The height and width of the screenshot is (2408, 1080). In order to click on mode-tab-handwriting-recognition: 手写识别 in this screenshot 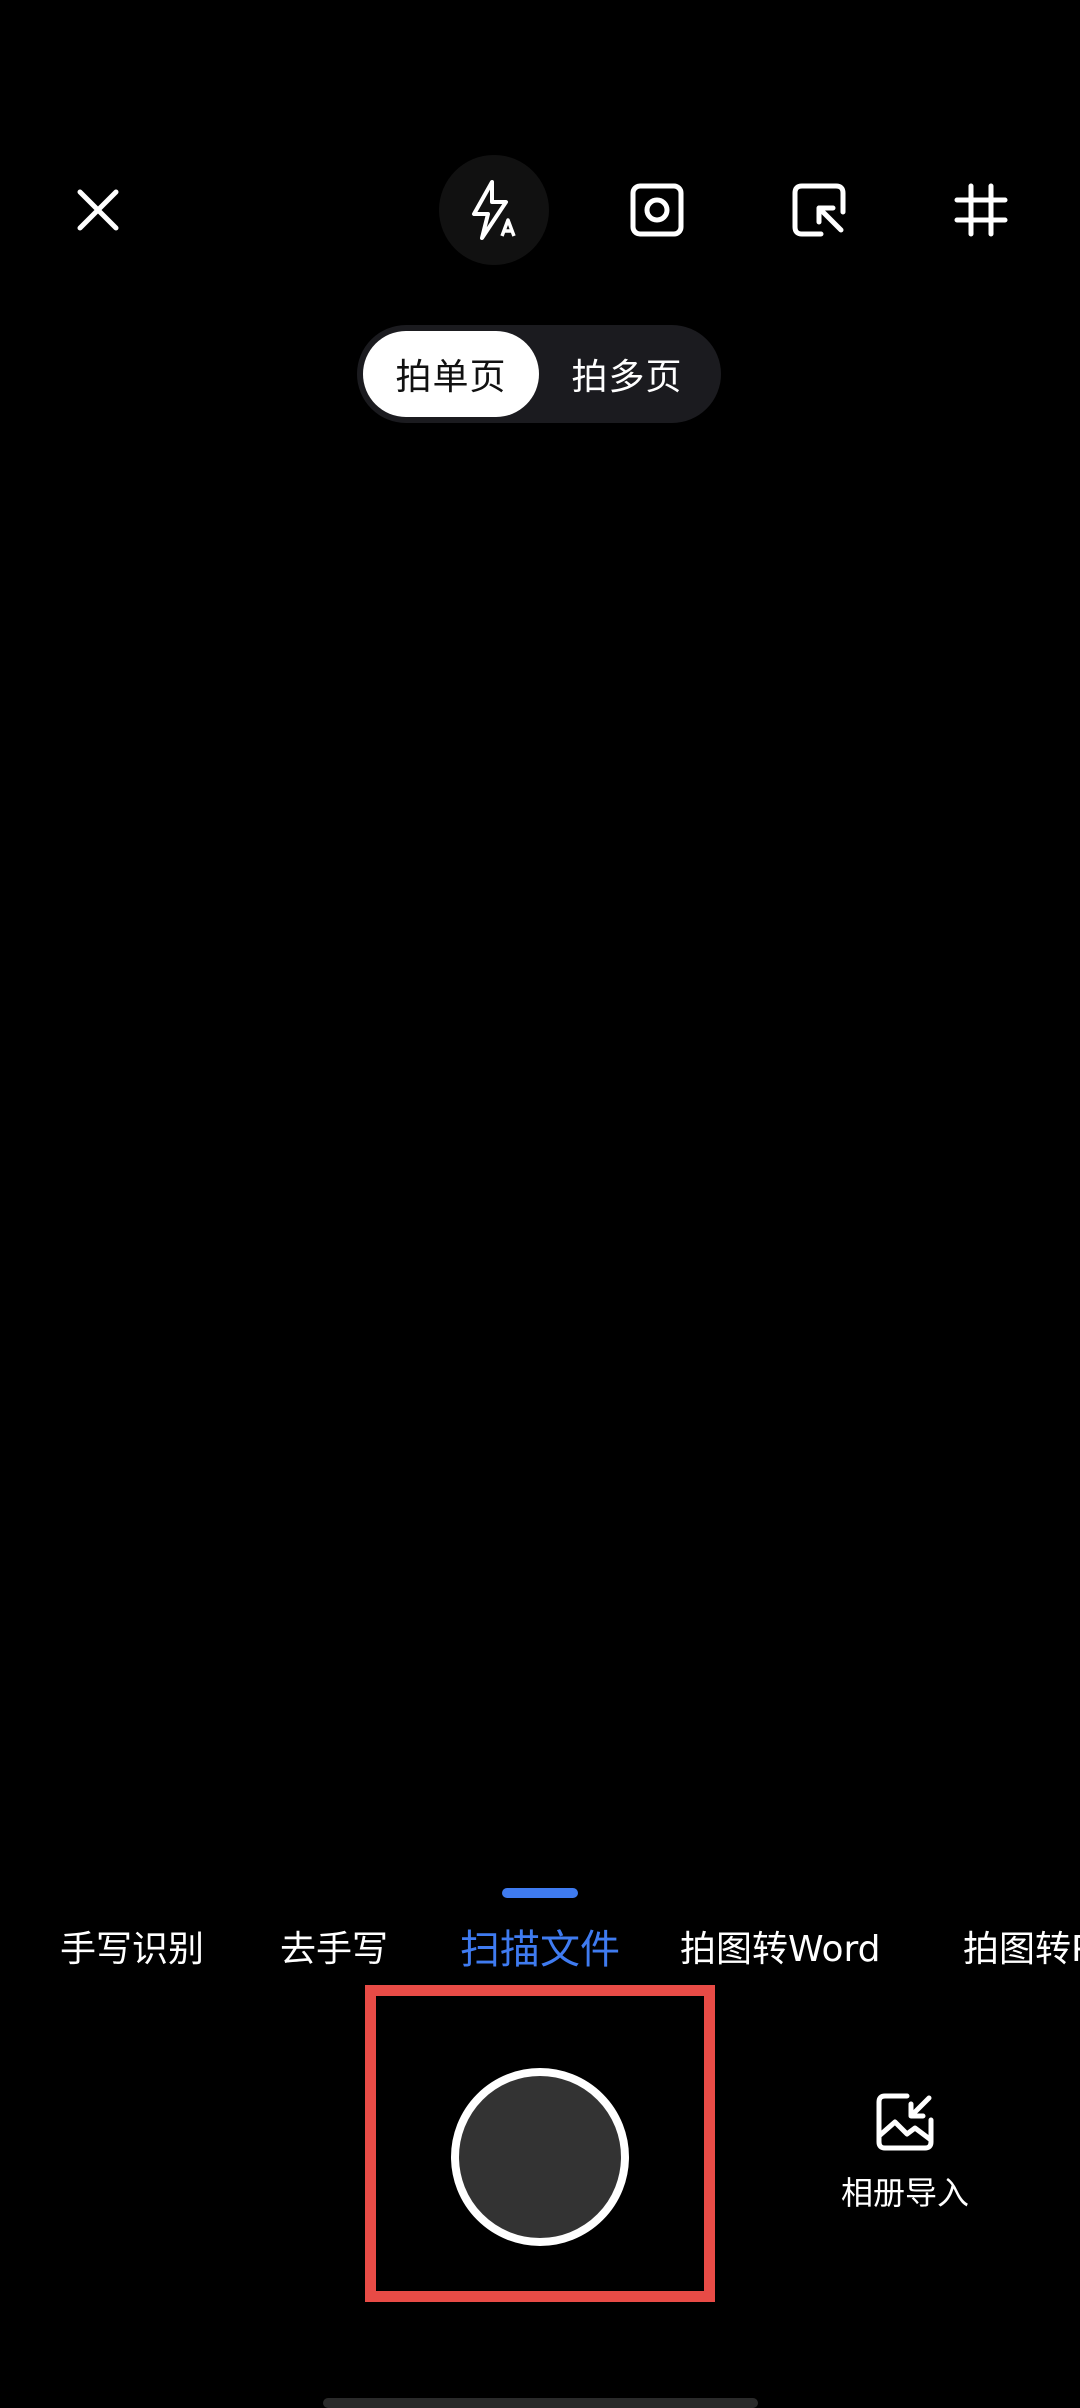, I will do `click(132, 1950)`.